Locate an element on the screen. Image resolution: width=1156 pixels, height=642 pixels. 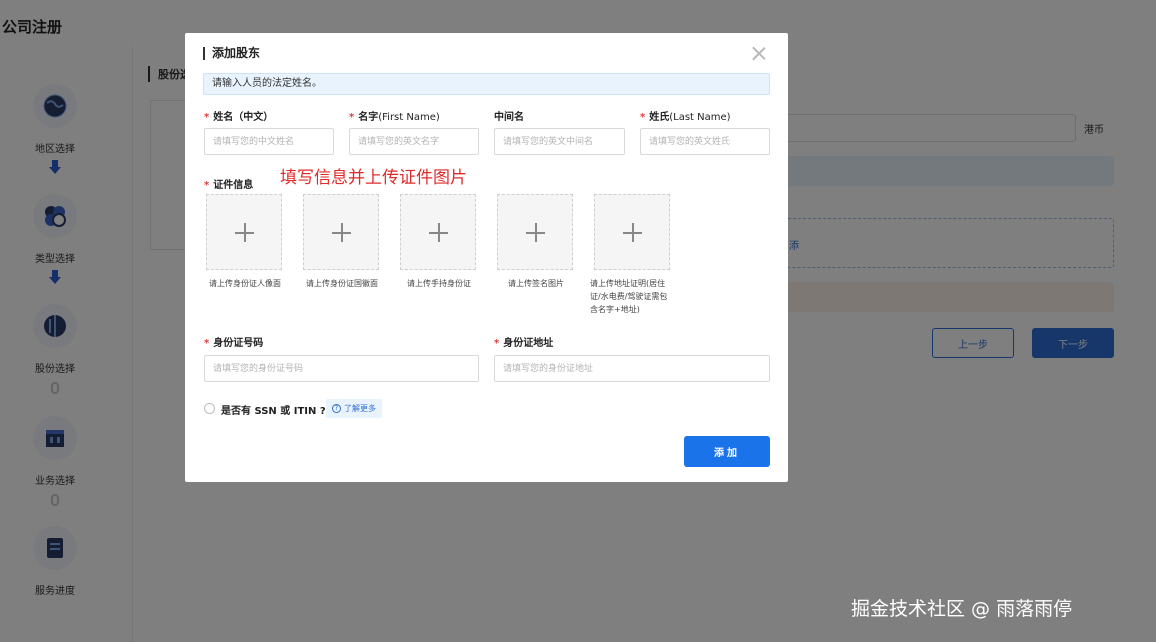
question-icon: ? is located at coordinates (336, 408).